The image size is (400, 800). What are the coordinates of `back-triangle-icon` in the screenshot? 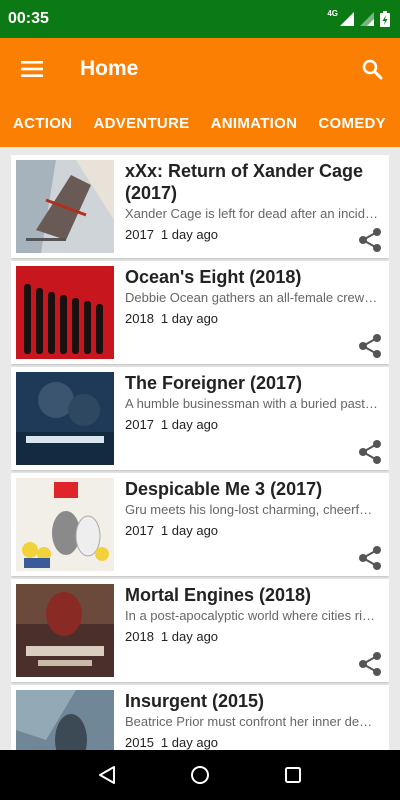 It's located at (106, 775).